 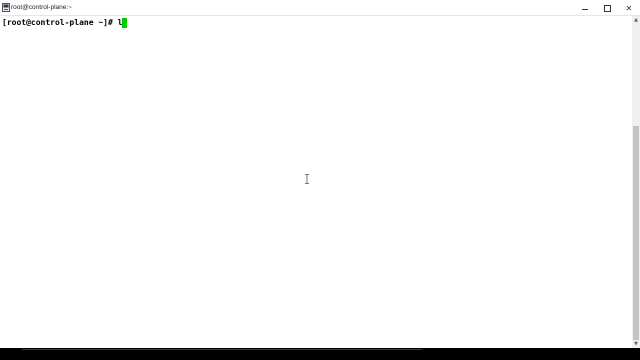 I want to click on terminal-app-icon, so click(x=6, y=7).